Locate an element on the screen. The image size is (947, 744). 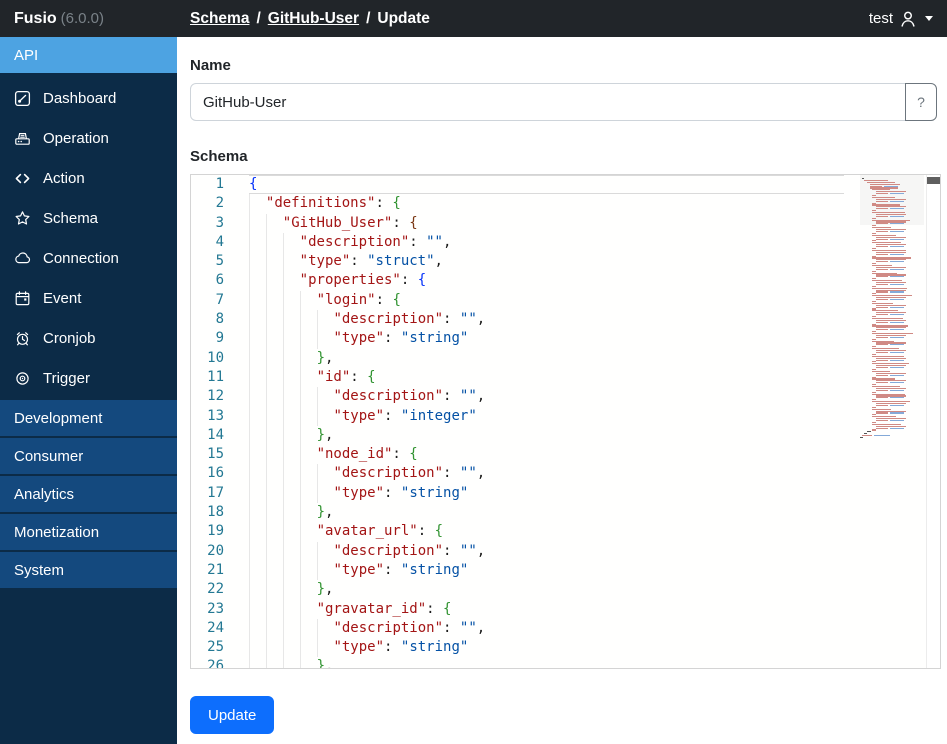
name-input is located at coordinates (548, 102).